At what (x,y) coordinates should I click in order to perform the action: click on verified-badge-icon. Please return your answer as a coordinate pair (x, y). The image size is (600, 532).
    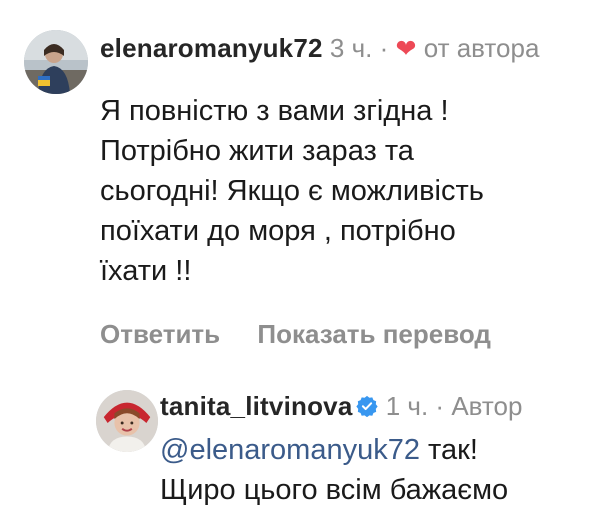
    Looking at the image, I should click on (367, 406).